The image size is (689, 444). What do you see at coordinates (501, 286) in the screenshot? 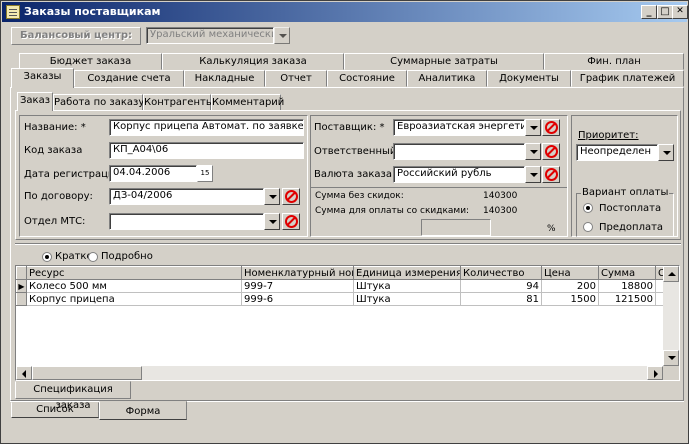
I see `cell-qty: 94` at bounding box center [501, 286].